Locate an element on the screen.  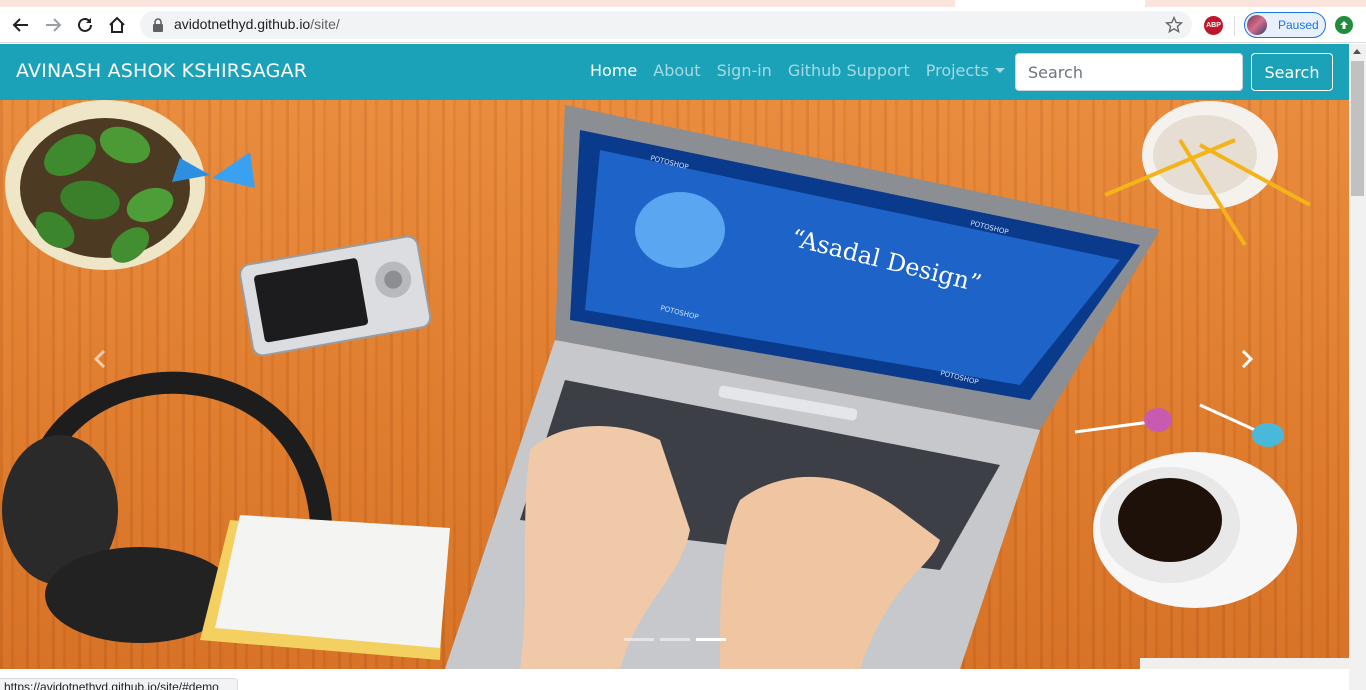
forward-button is located at coordinates (53, 25).